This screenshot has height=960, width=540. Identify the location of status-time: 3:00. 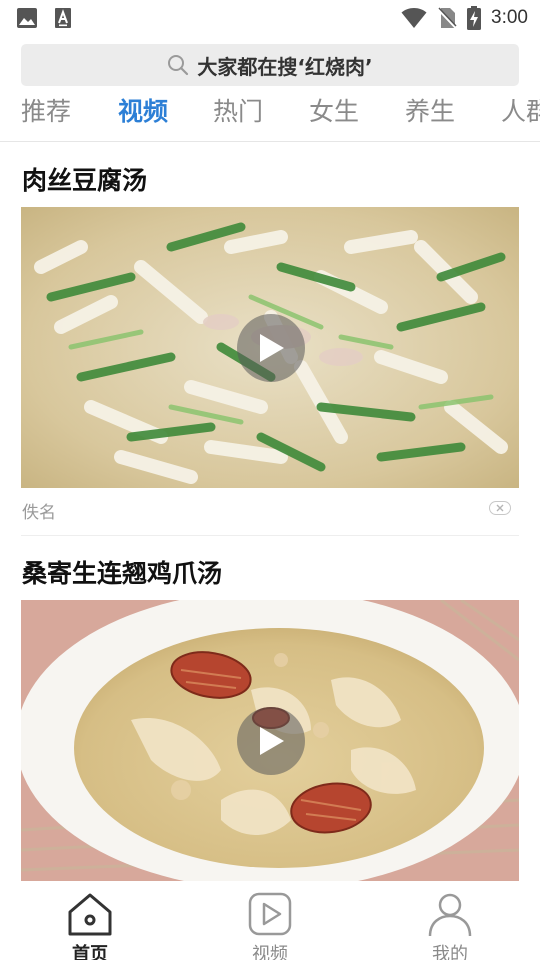
(509, 17).